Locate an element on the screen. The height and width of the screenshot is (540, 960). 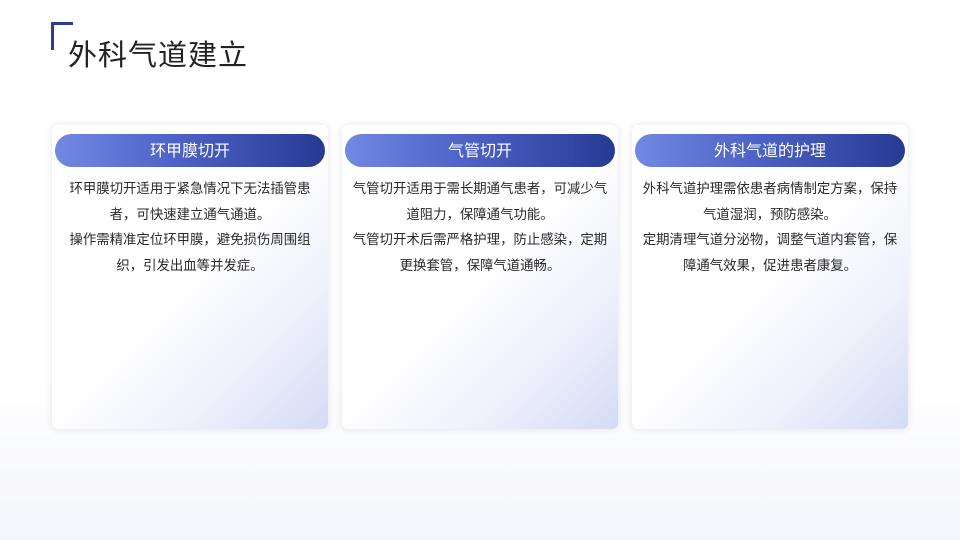
card-paragraph: 定期清理气道分泌物，调整气道内套管，保障通气效果，促进患者康复。 is located at coordinates (770, 253).